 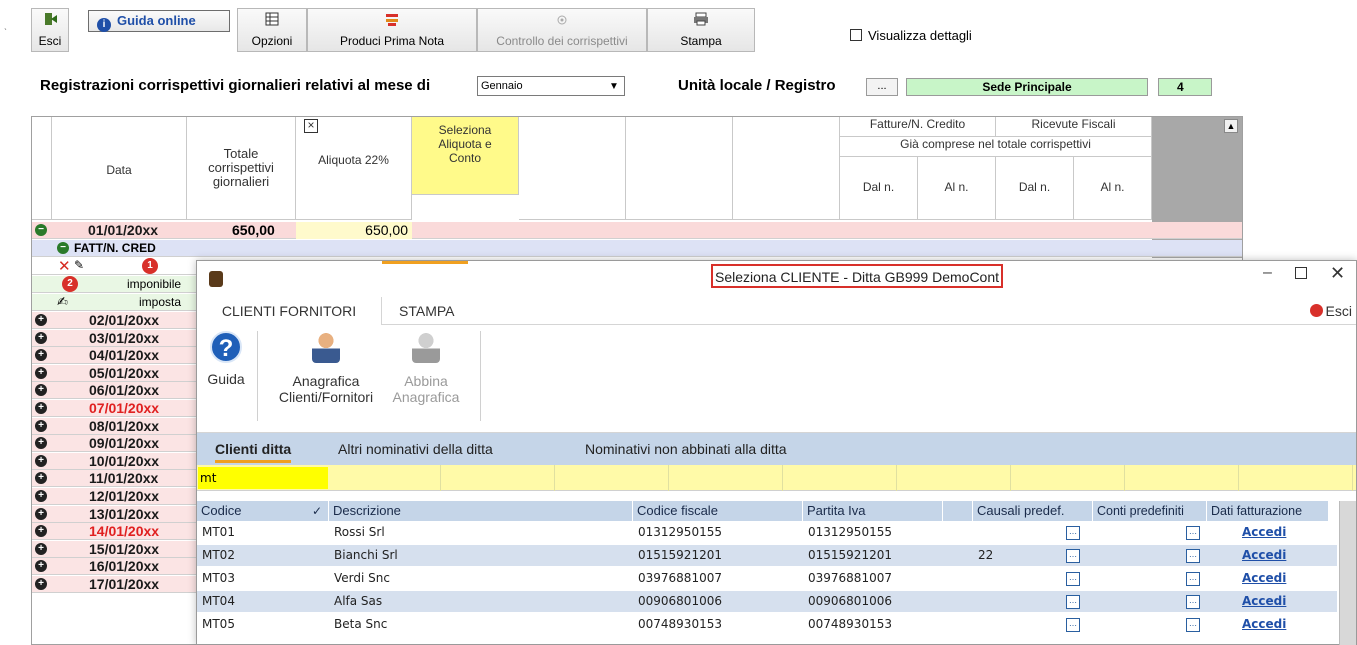 What do you see at coordinates (115, 248) in the screenshot?
I see `fatt-label: FATT/N. CRED` at bounding box center [115, 248].